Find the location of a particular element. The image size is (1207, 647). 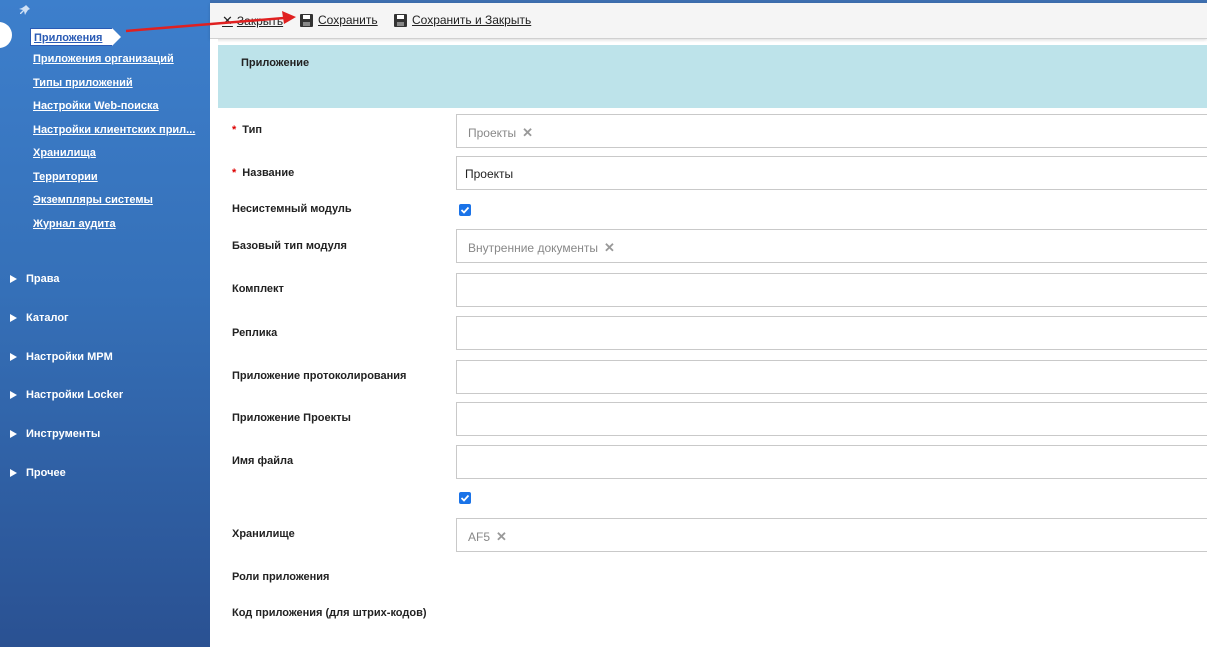

sidebar-collapse-tab is located at coordinates (6, 35).